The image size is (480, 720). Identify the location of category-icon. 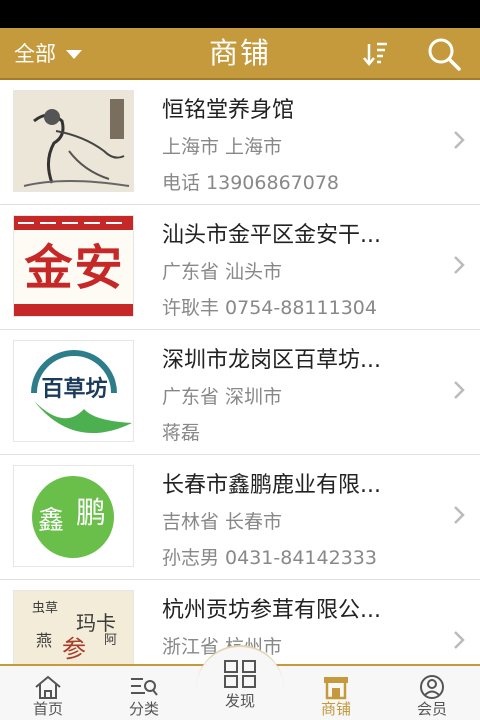
(144, 687).